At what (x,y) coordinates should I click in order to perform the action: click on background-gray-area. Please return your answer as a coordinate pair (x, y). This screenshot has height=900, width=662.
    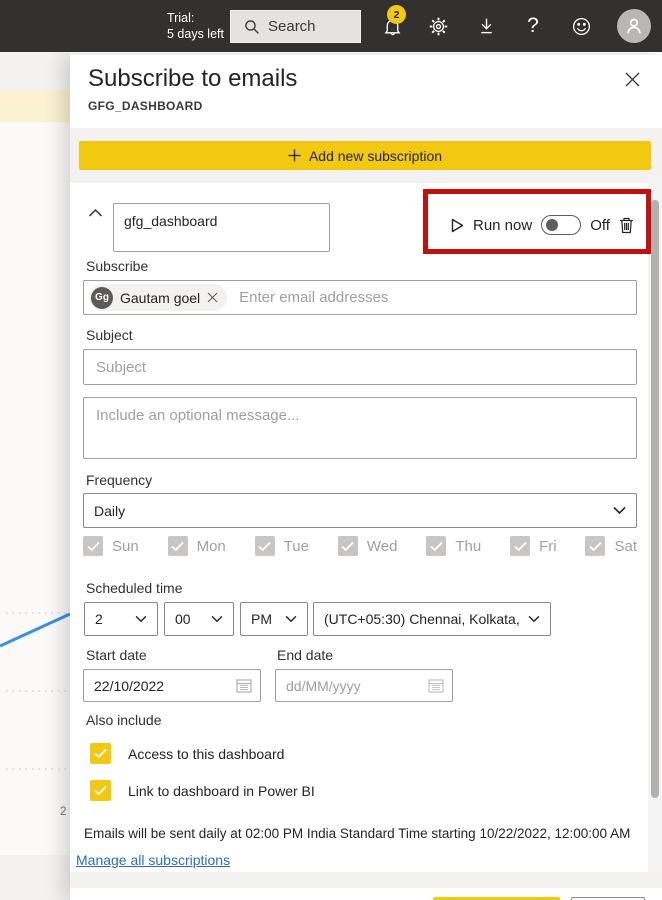
    Looking at the image, I should click on (35, 71).